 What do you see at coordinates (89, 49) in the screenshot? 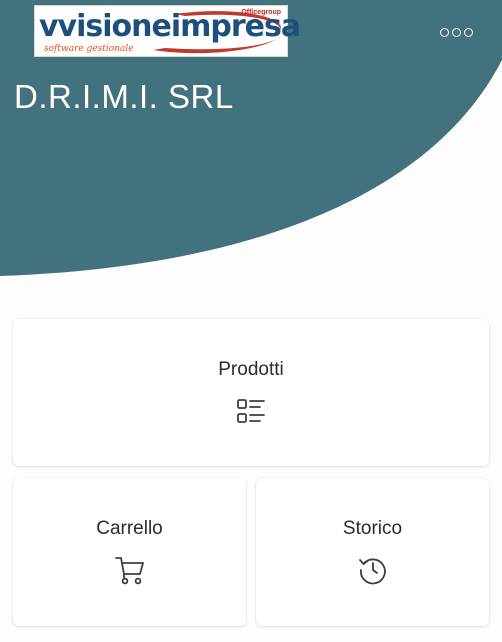
I see `logo-tagline: software gestionale` at bounding box center [89, 49].